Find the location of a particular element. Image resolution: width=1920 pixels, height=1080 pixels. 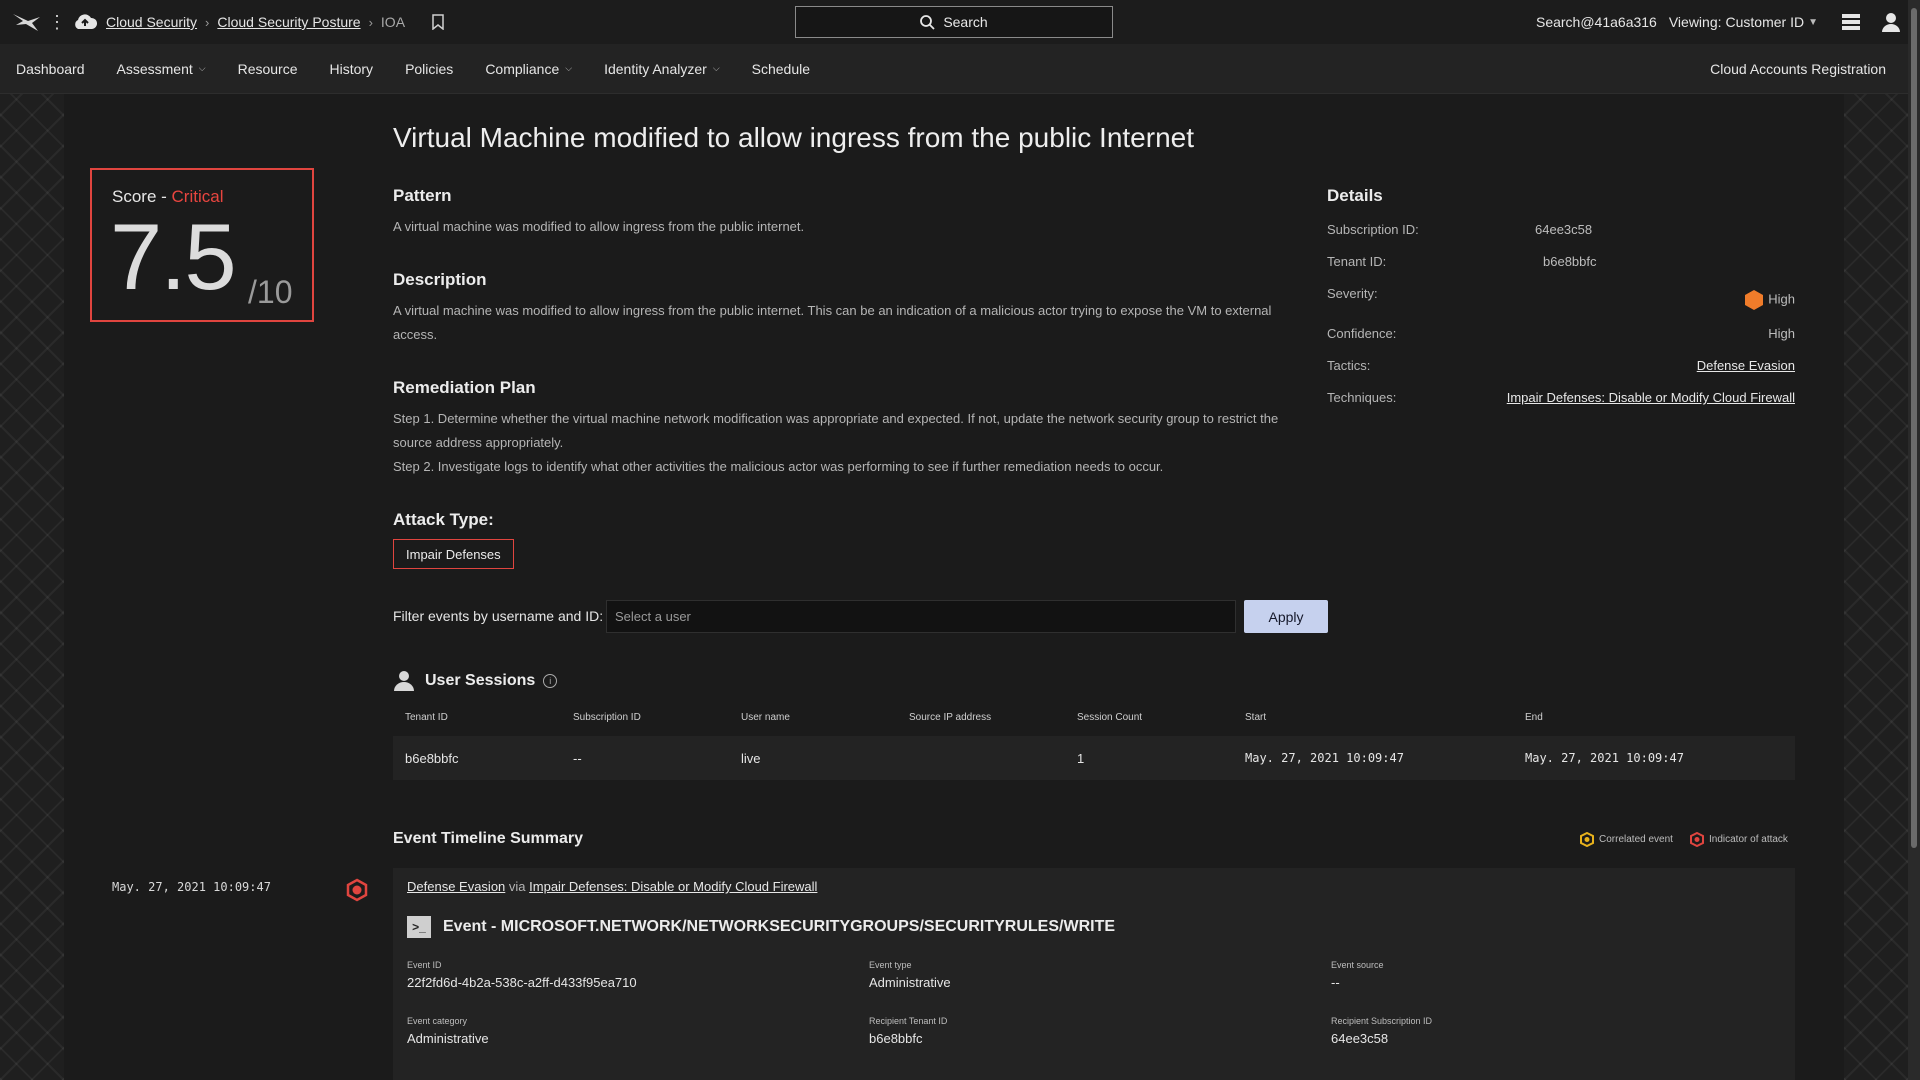

customer-selector: Customer ID is located at coordinates (1765, 22).